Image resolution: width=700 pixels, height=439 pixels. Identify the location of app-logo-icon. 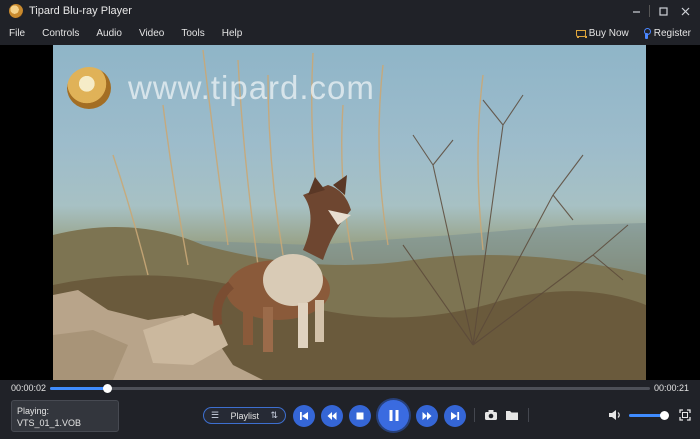
(16, 11).